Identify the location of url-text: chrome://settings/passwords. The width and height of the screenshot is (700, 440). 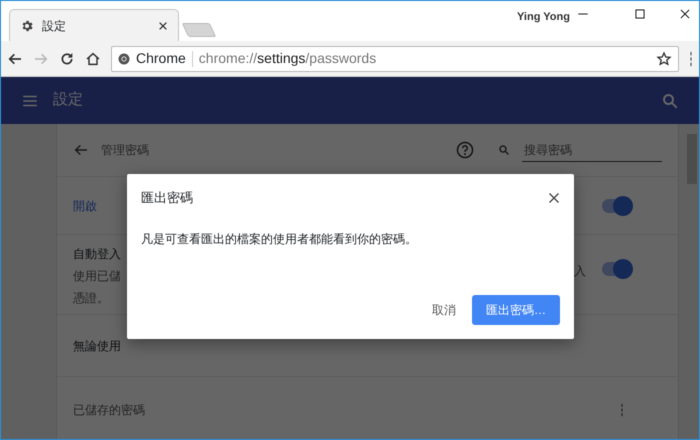
(288, 58).